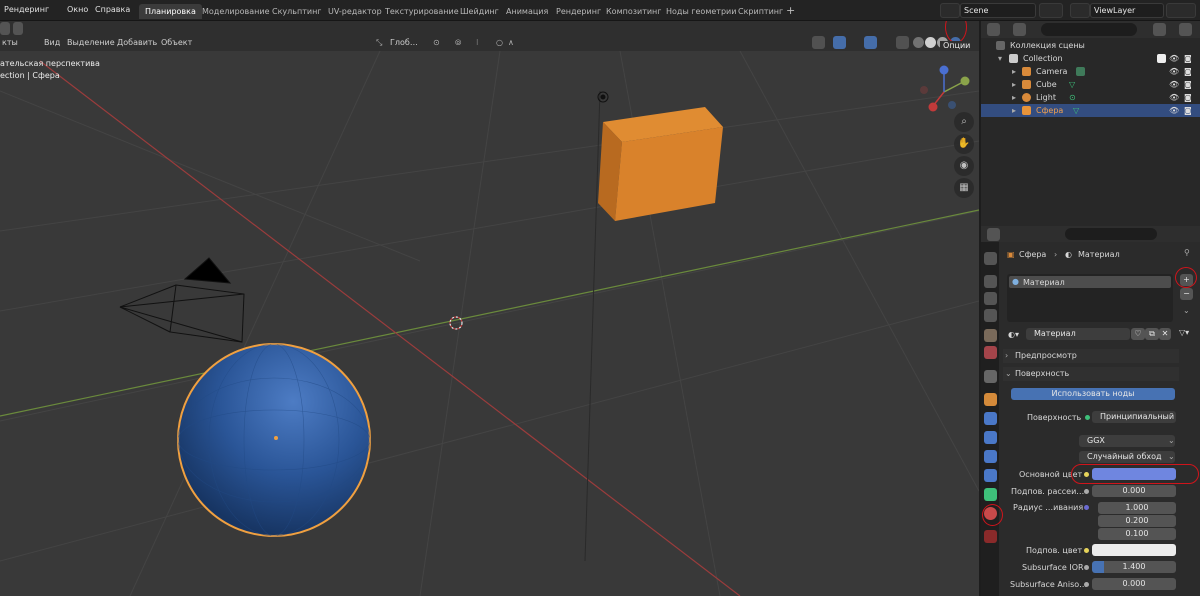 The width and height of the screenshot is (1200, 596). Describe the element at coordinates (633, 11) in the screenshot. I see `tab-compositing: Композитинг` at that location.